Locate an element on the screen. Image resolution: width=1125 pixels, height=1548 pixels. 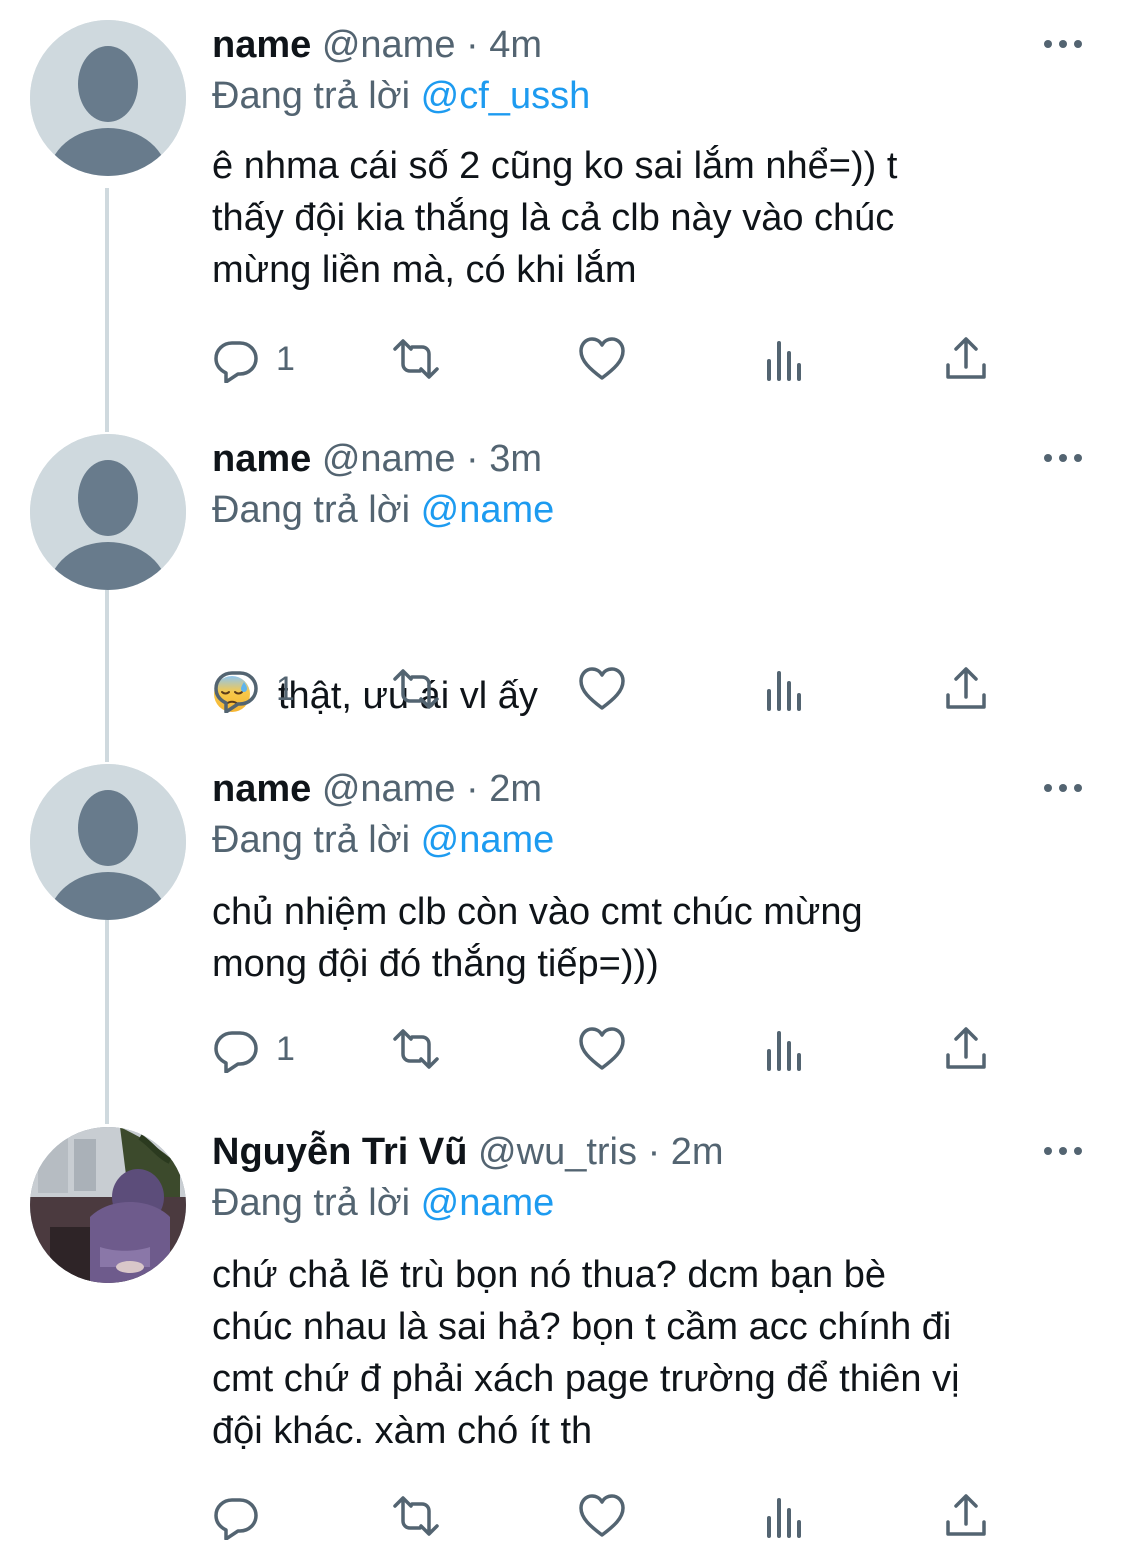
tweet-header: name @name · 3m is located at coordinates (377, 459).